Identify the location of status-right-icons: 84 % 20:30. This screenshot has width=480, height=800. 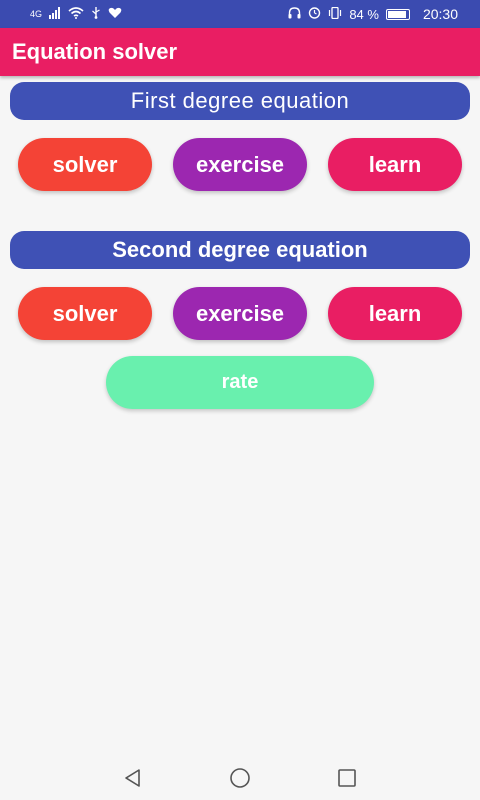
(373, 14).